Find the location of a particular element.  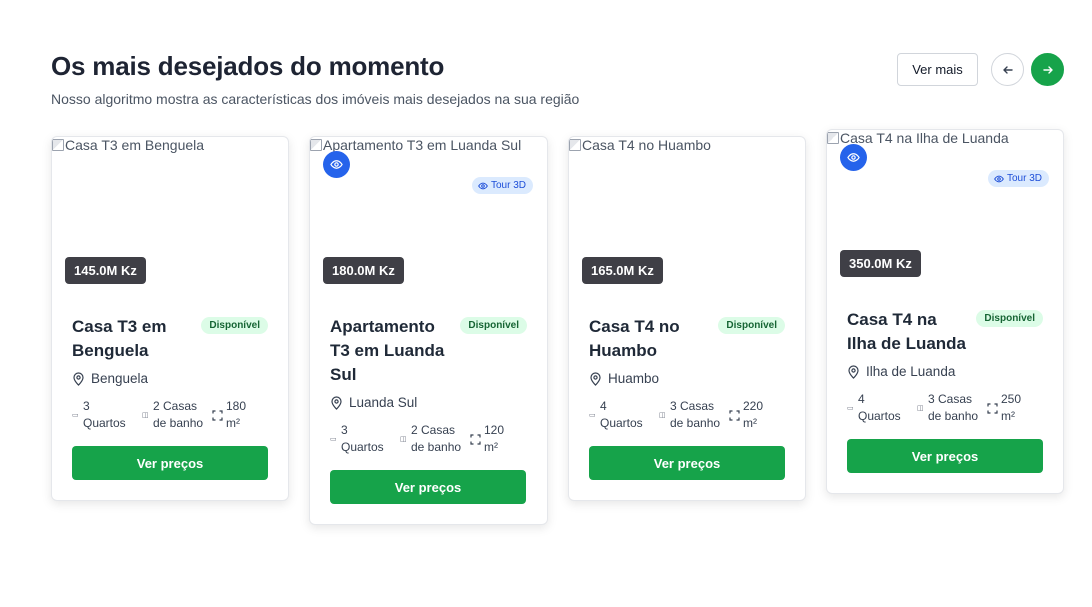

location-label: Benguela is located at coordinates (120, 378).